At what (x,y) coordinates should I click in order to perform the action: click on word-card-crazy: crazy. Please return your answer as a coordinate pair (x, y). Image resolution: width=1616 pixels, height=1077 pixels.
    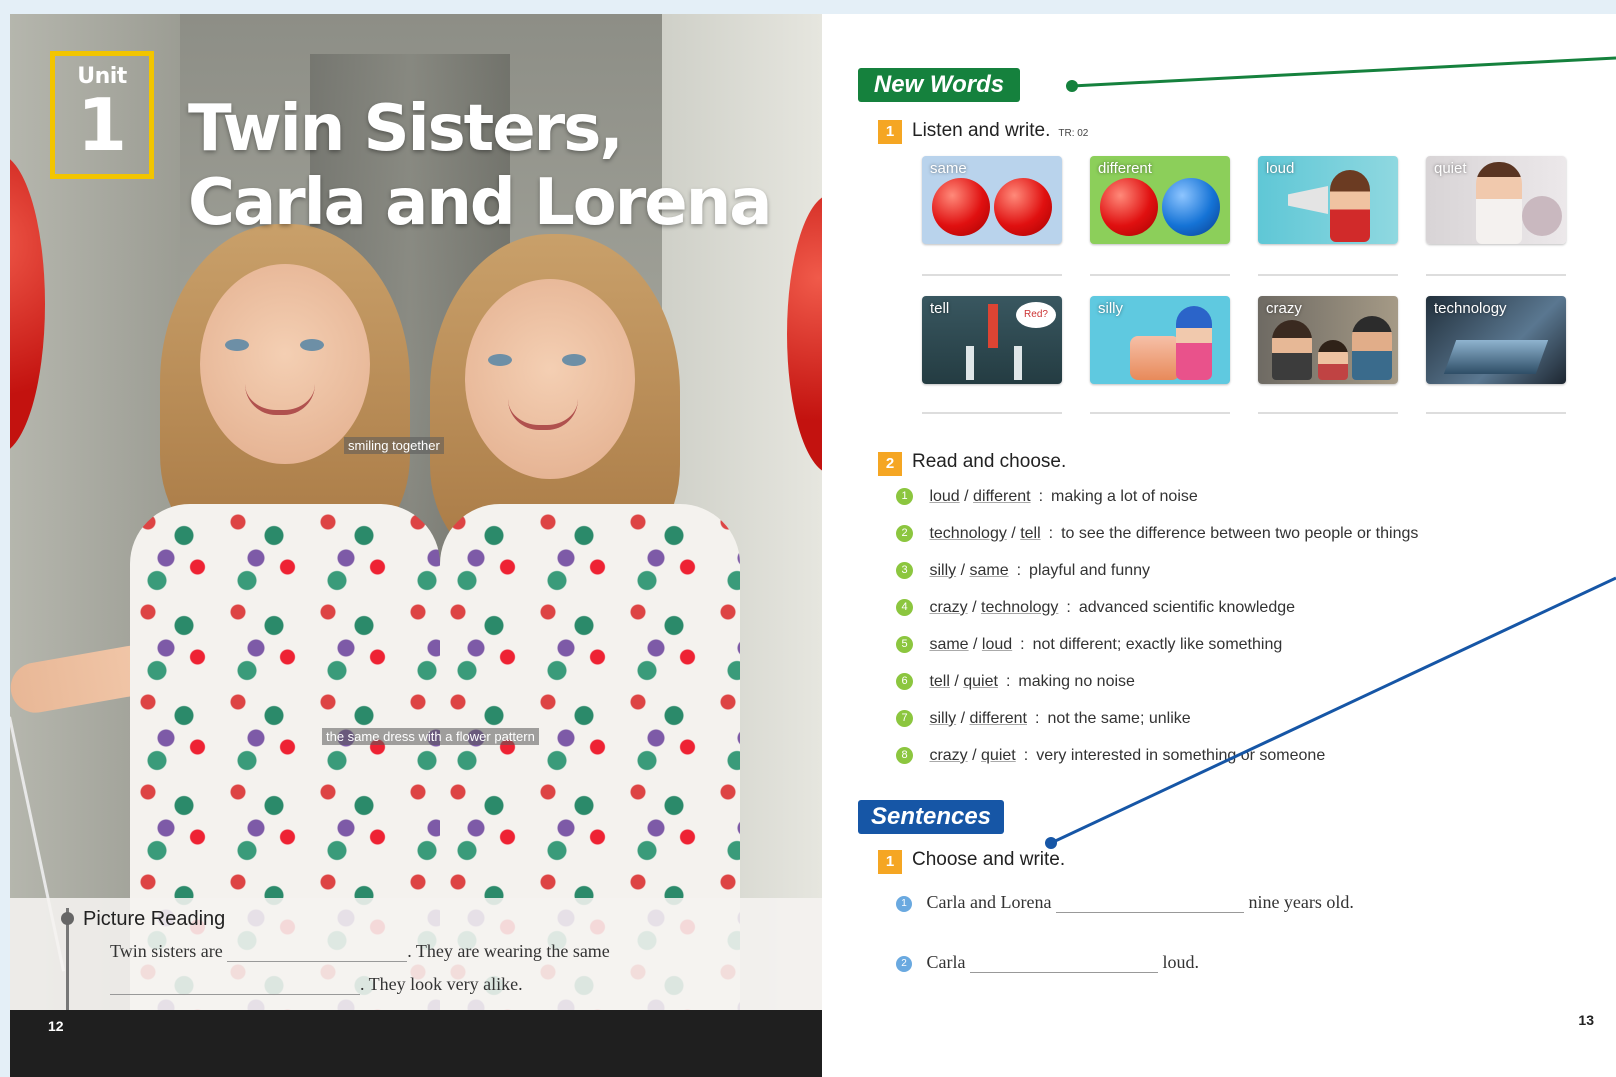
    Looking at the image, I should click on (1328, 340).